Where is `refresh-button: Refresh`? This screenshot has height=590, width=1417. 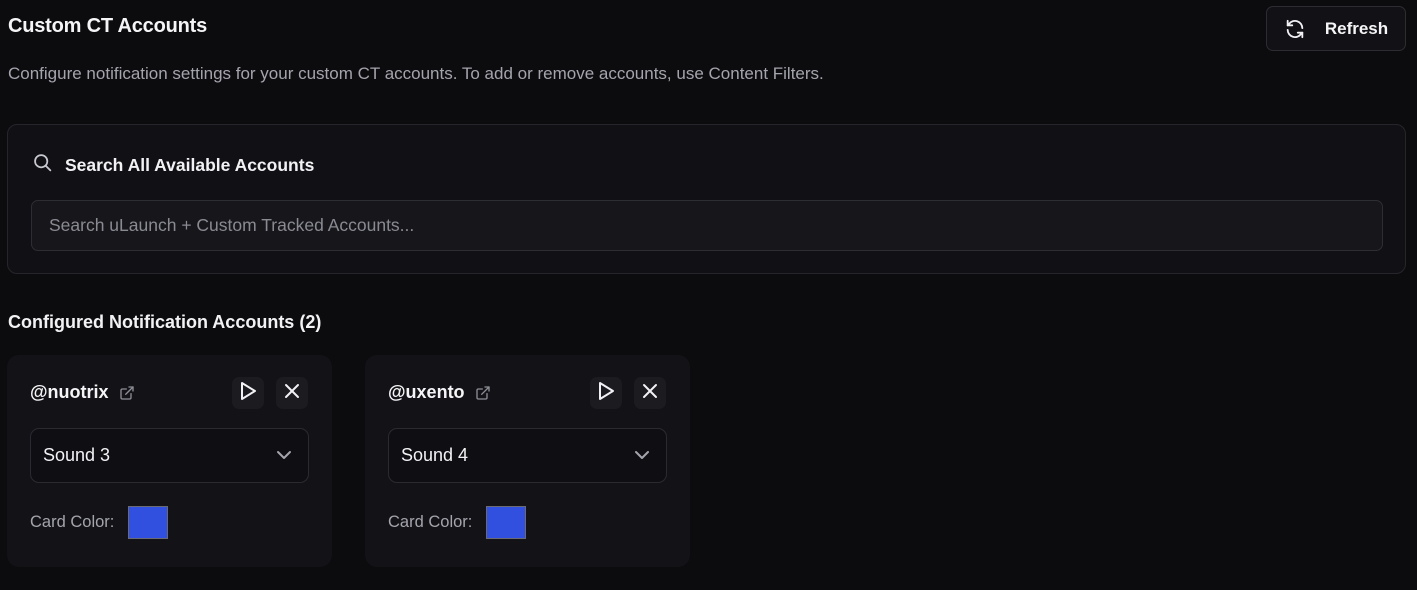
refresh-button: Refresh is located at coordinates (1336, 28).